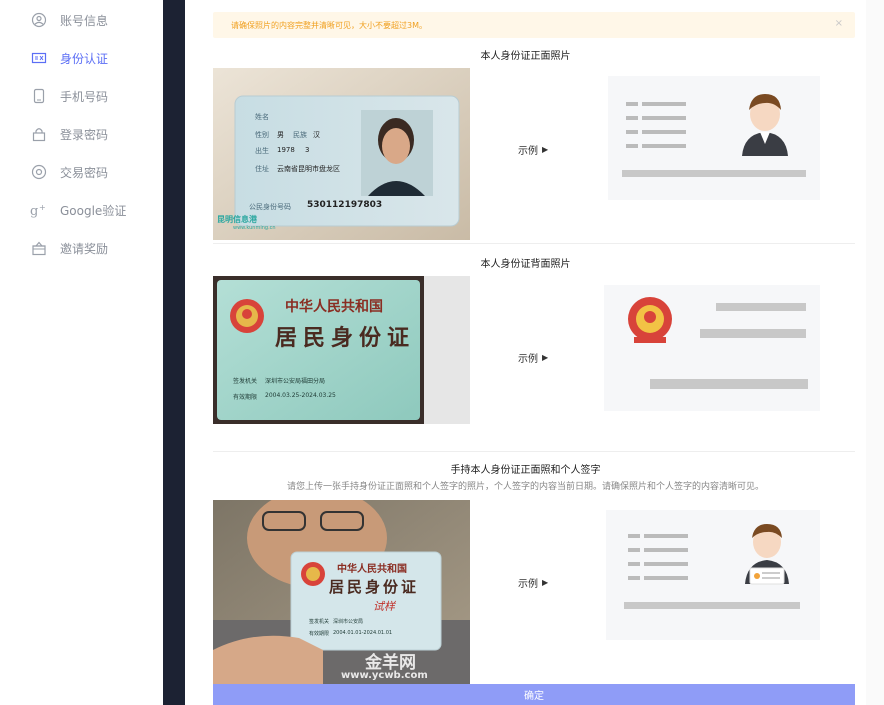 Image resolution: width=884 pixels, height=705 pixels. Describe the element at coordinates (374, 587) in the screenshot. I see `hand-card-title: 居民身份证` at that location.